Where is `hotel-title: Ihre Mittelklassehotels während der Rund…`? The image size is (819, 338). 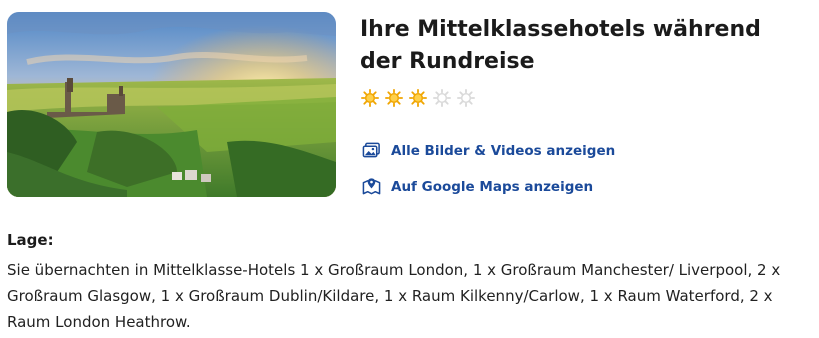
hotel-title: Ihre Mittelklassehotels während der Rund… is located at coordinates (560, 45).